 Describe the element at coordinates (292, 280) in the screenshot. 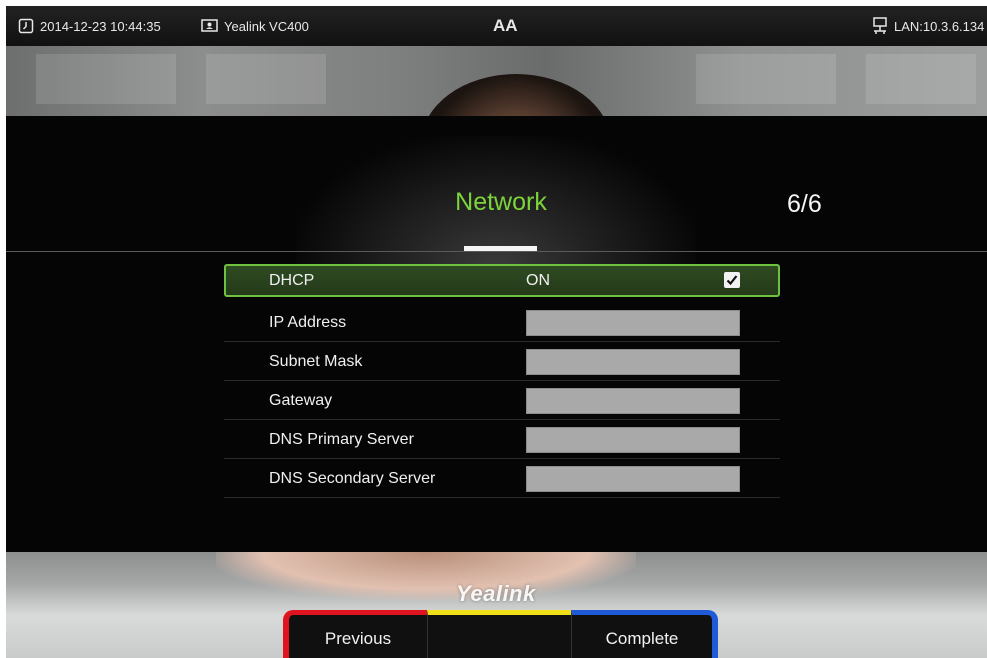

I see `dhcp-label: DHCP` at that location.